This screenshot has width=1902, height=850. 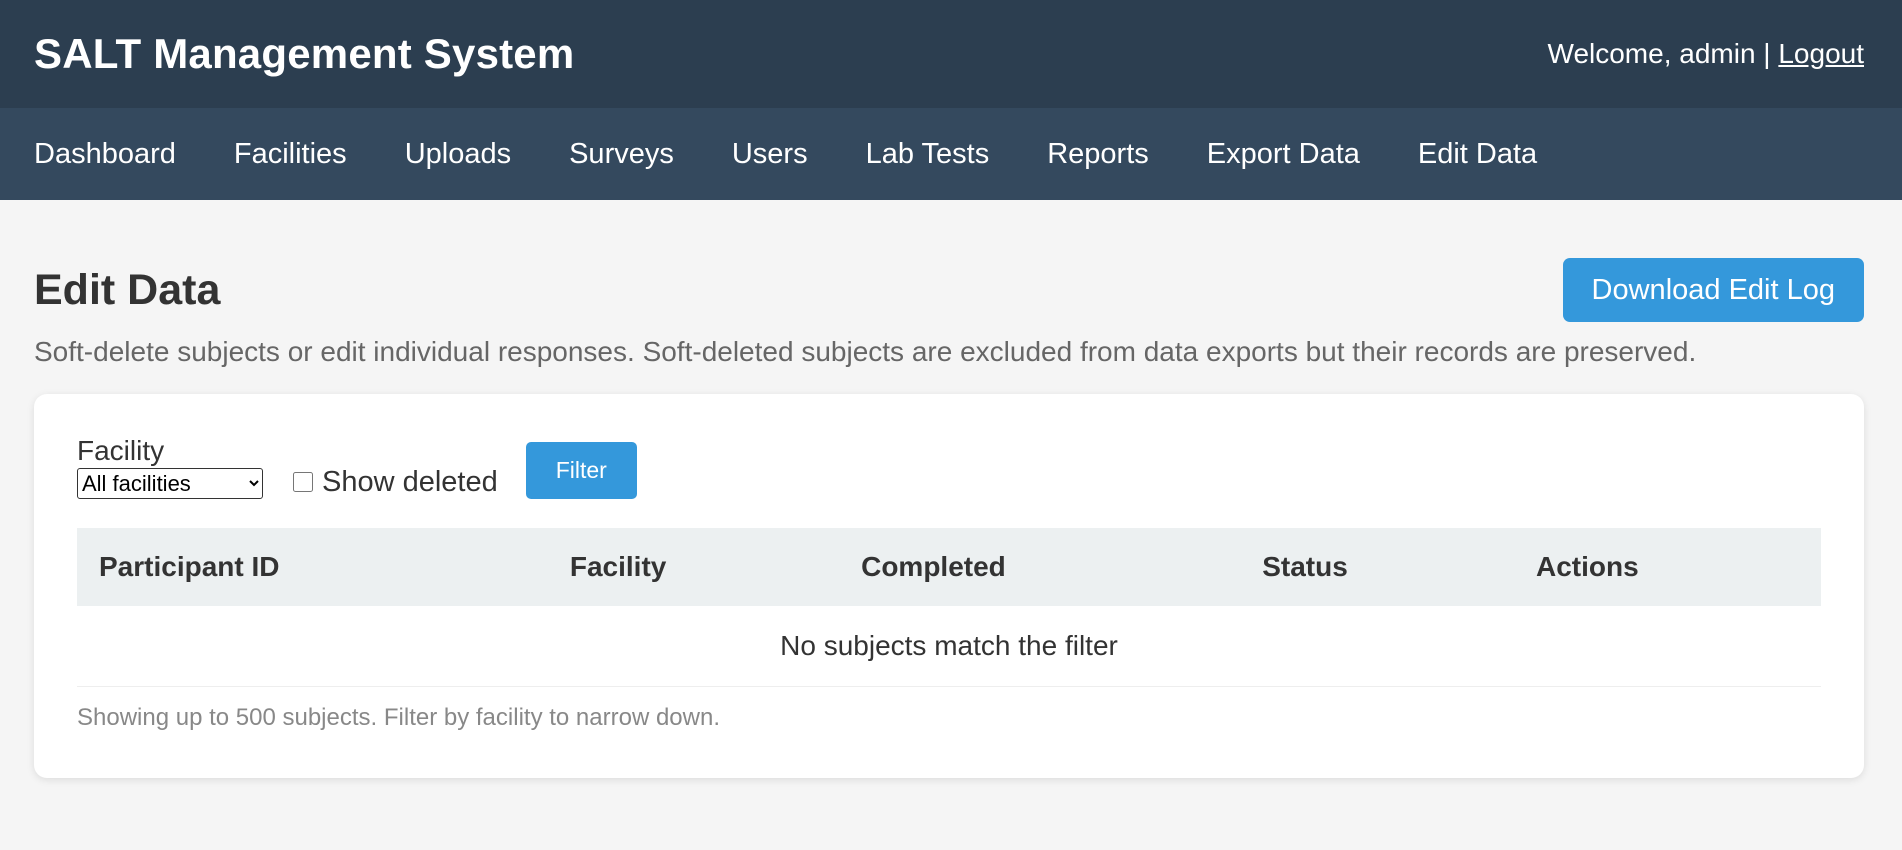 I want to click on col-participant-id: Participant ID, so click(x=312, y=567).